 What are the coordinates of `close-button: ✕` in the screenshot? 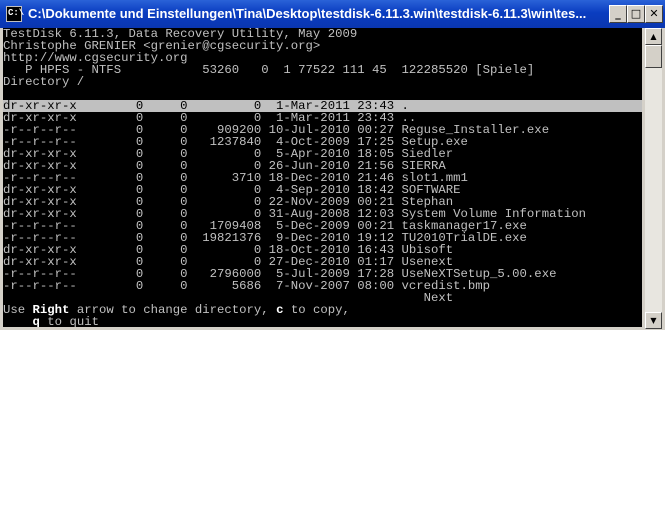 It's located at (654, 14).